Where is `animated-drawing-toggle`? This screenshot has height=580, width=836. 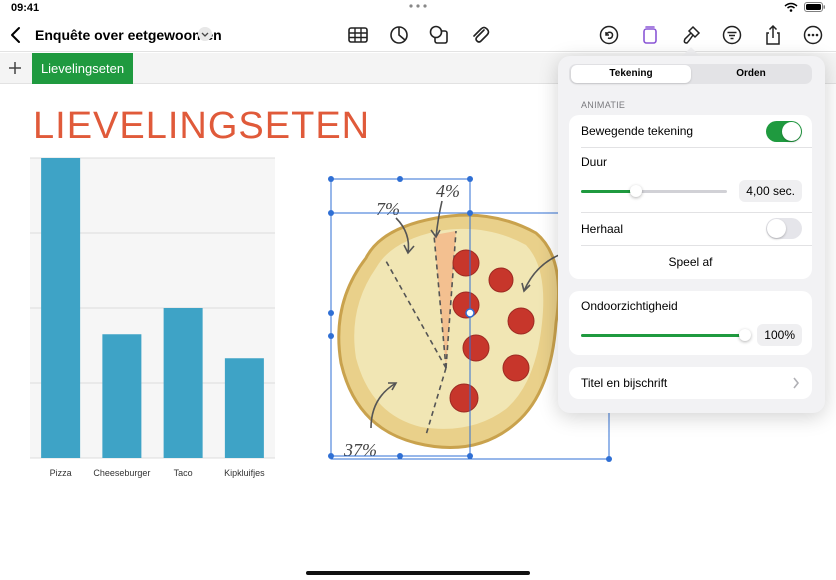 animated-drawing-toggle is located at coordinates (784, 131).